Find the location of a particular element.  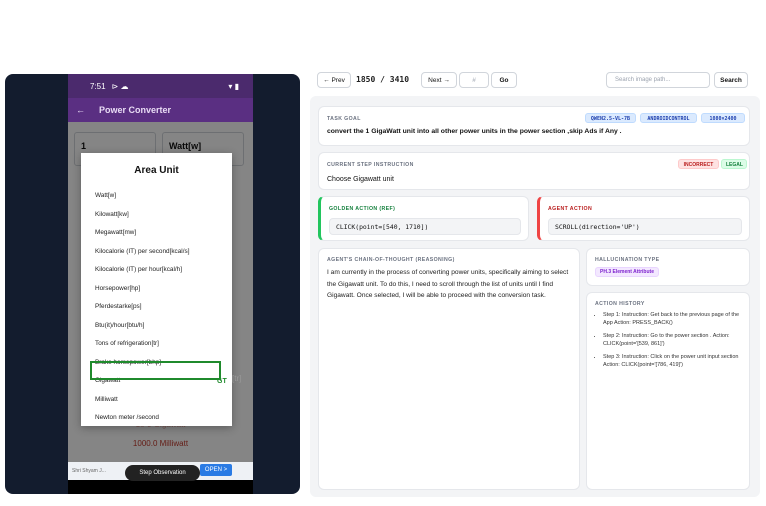

incorrect-badge: INCORRECT is located at coordinates (698, 164).